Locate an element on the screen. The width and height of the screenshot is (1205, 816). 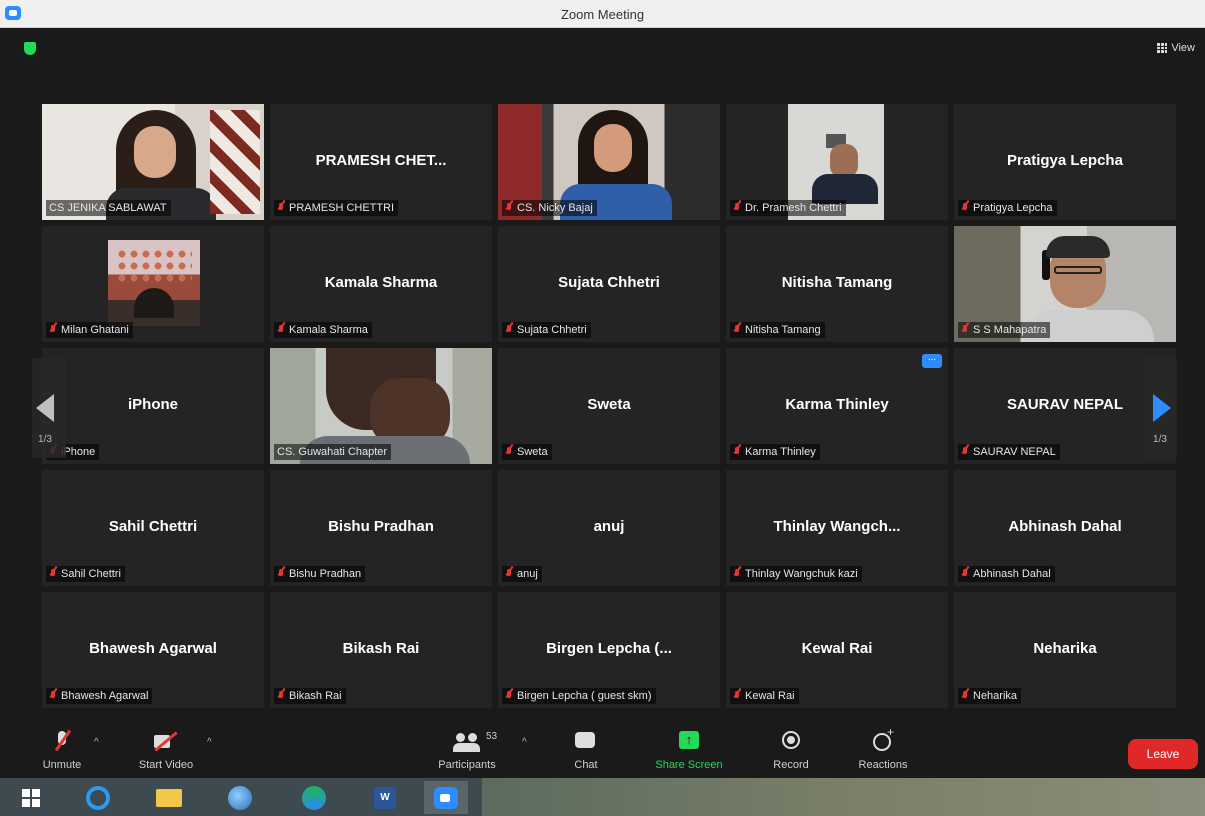
participant-name-label: Sahil Chettri is located at coordinates (85, 574).